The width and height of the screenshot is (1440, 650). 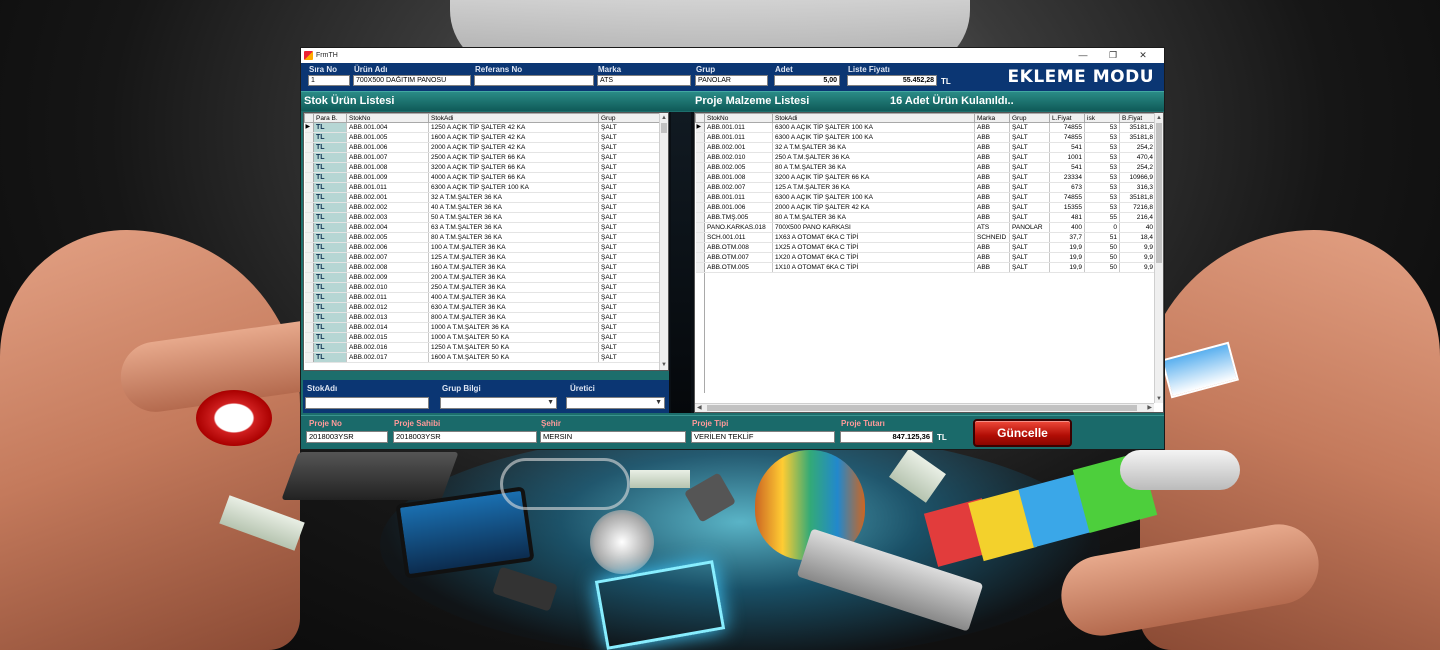 I want to click on table-cell: ABB.002.011, so click(x=387, y=297).